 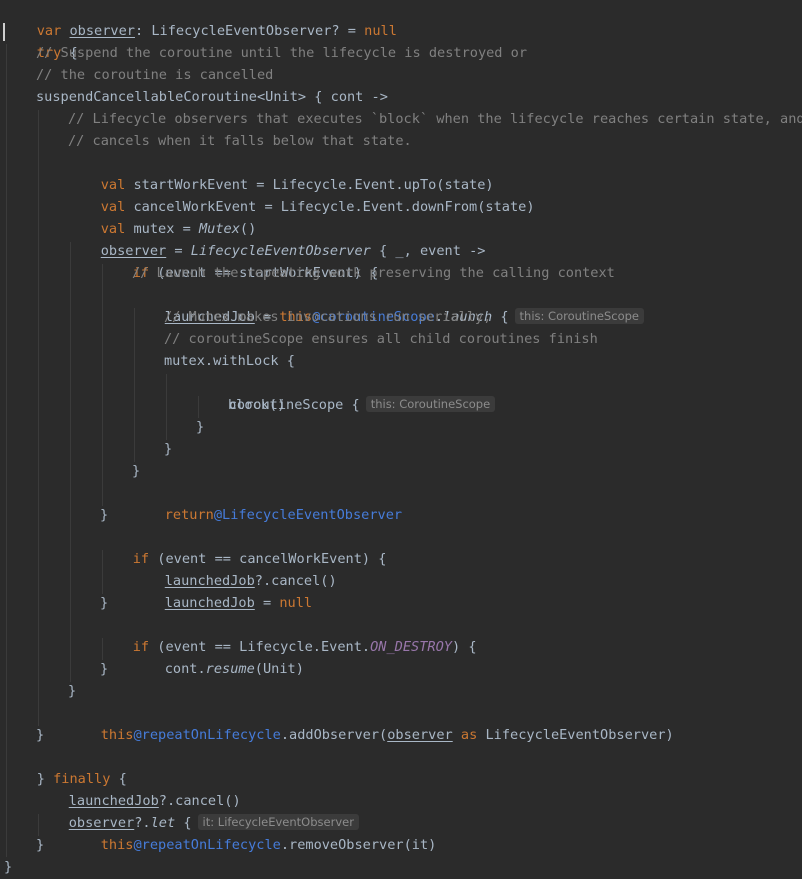 What do you see at coordinates (411, 647) in the screenshot?
I see `constant-reference: ON_DESTROY` at bounding box center [411, 647].